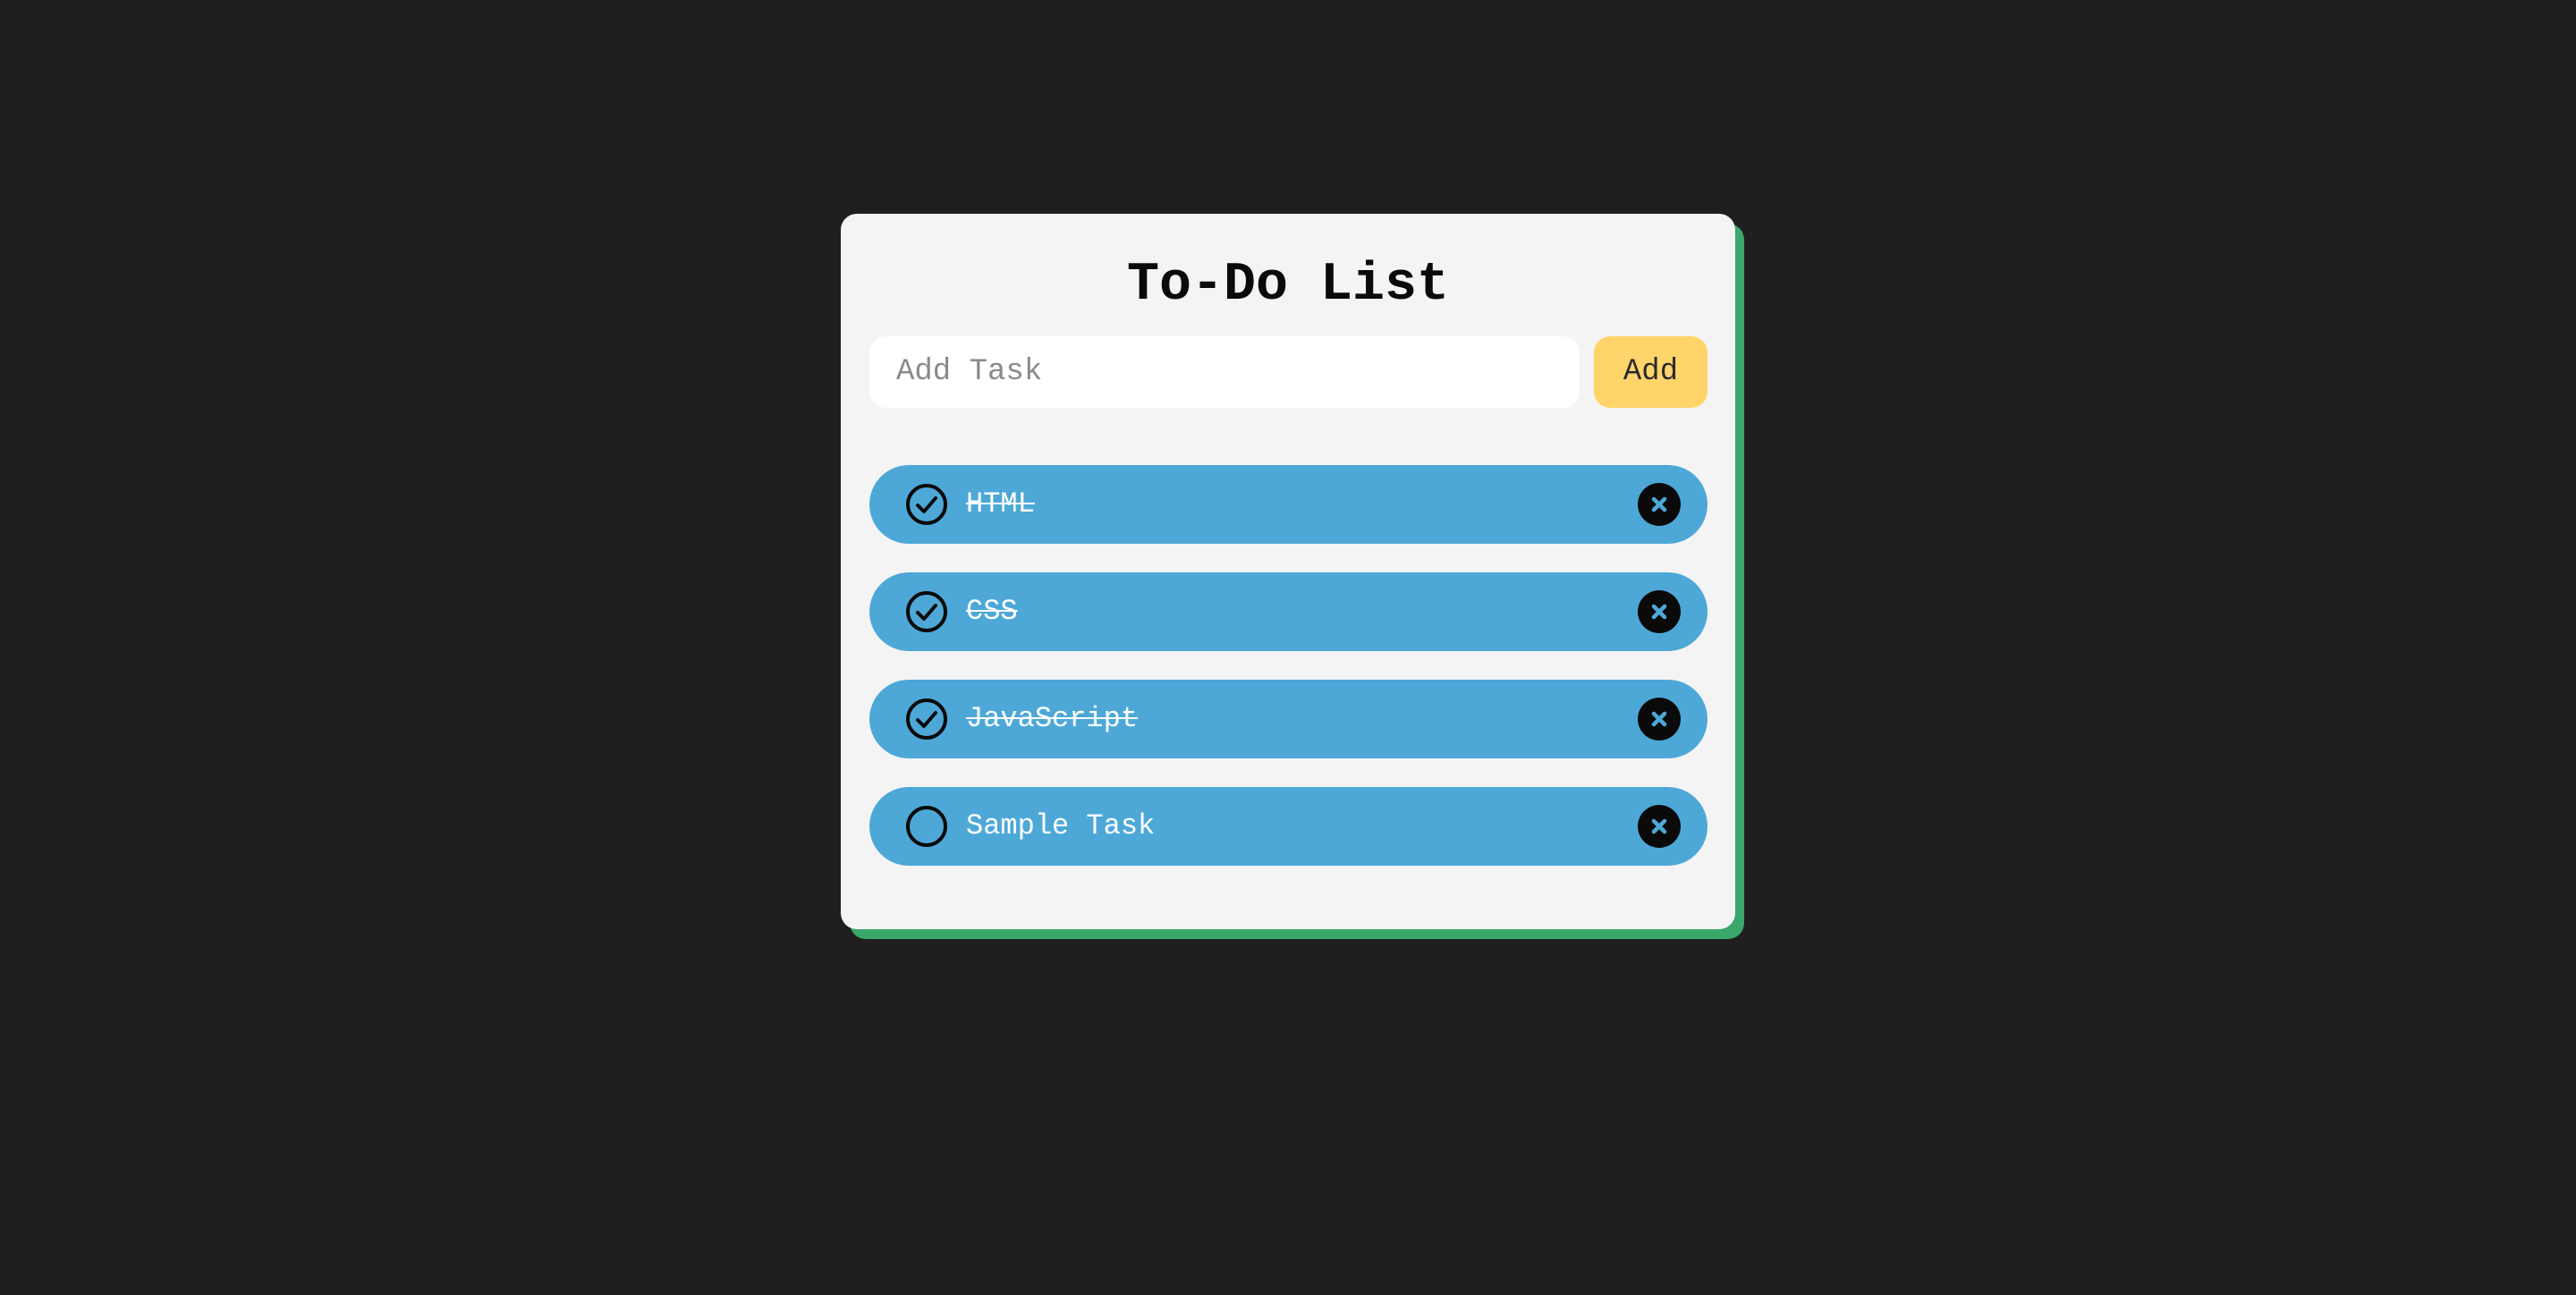  What do you see at coordinates (1052, 718) in the screenshot?
I see `task-label: JavaScript` at bounding box center [1052, 718].